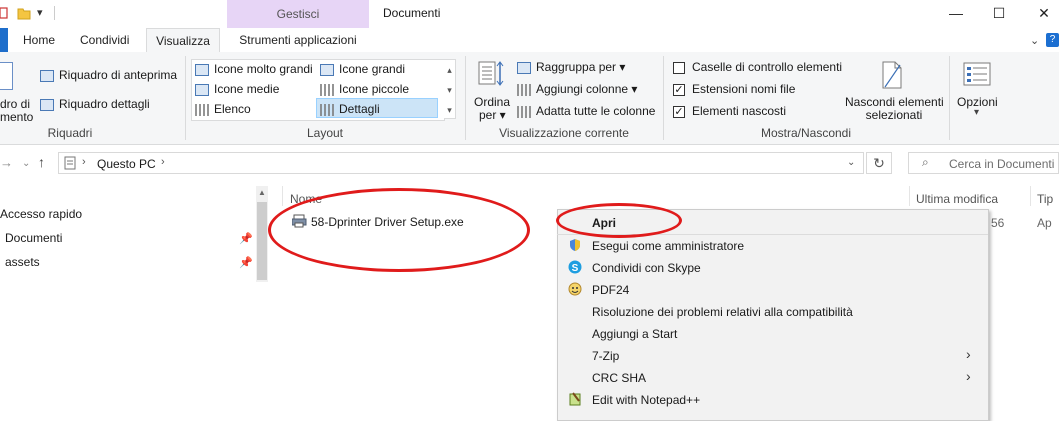  I want to click on properties-icon, so click(7, 13).